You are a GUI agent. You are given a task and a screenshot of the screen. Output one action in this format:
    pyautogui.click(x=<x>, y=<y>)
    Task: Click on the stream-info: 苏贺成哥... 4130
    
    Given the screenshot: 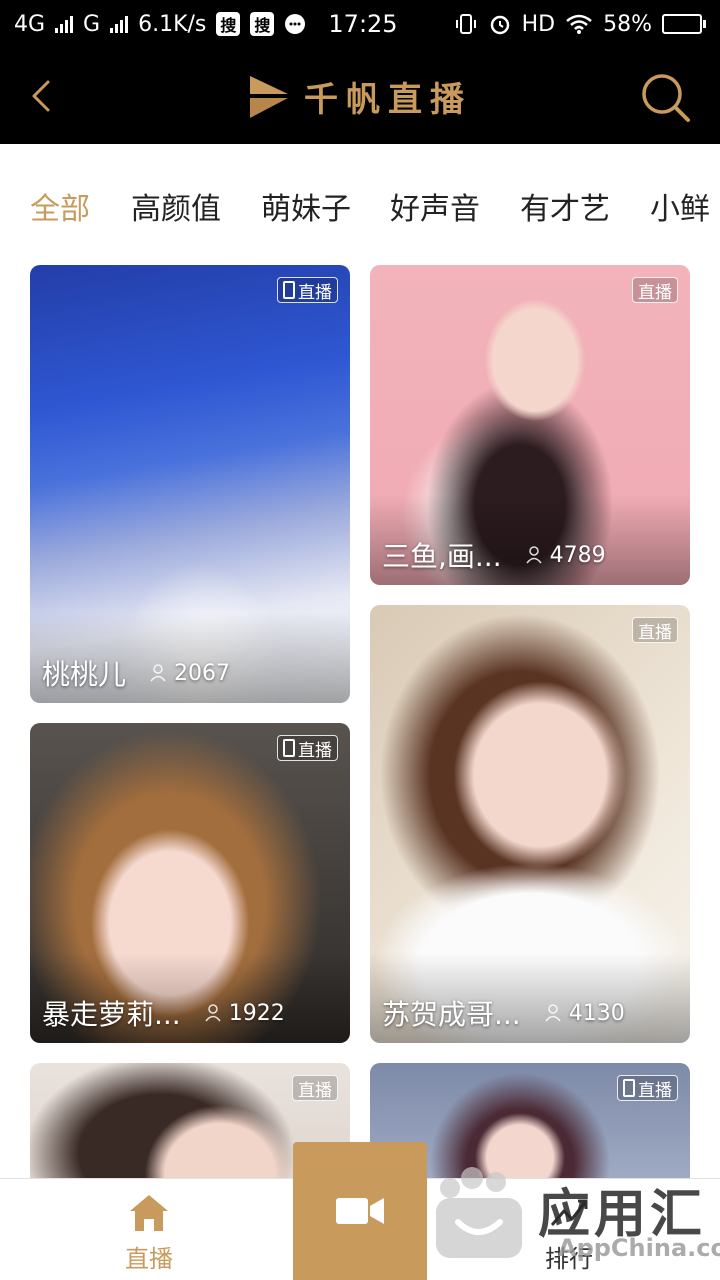 What is the action you would take?
    pyautogui.click(x=503, y=1013)
    